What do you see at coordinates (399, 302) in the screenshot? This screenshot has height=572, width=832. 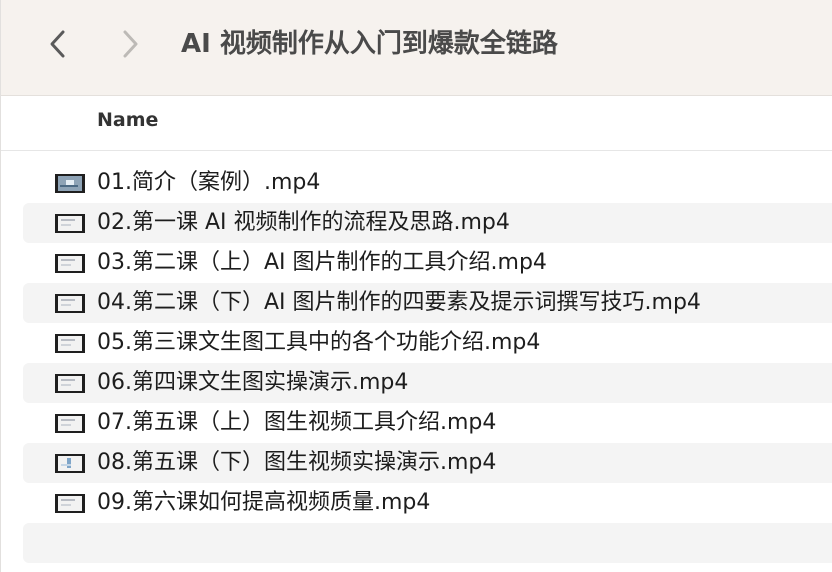 I see `file-name: 04.第二课（下）AI 图片制作的四要素及提示词撰写技巧.mp4` at bounding box center [399, 302].